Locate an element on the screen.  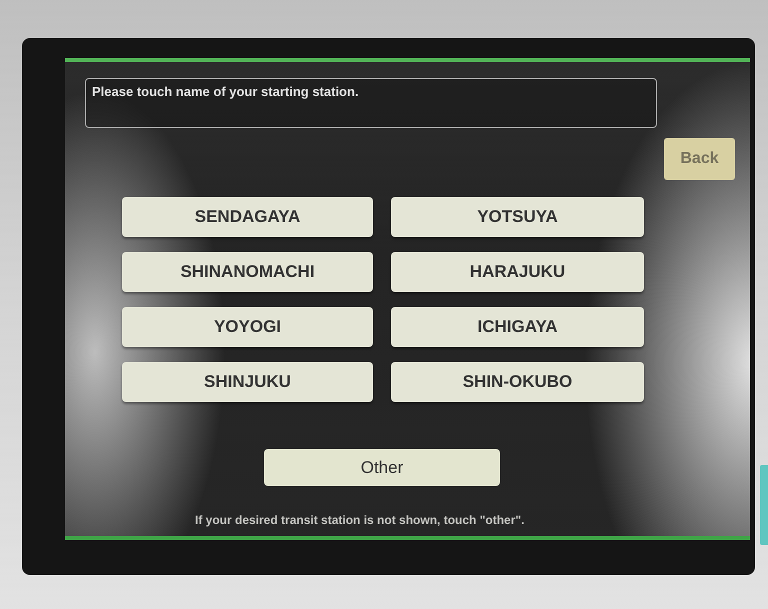
station-button: SHINANOMACHI is located at coordinates (247, 272).